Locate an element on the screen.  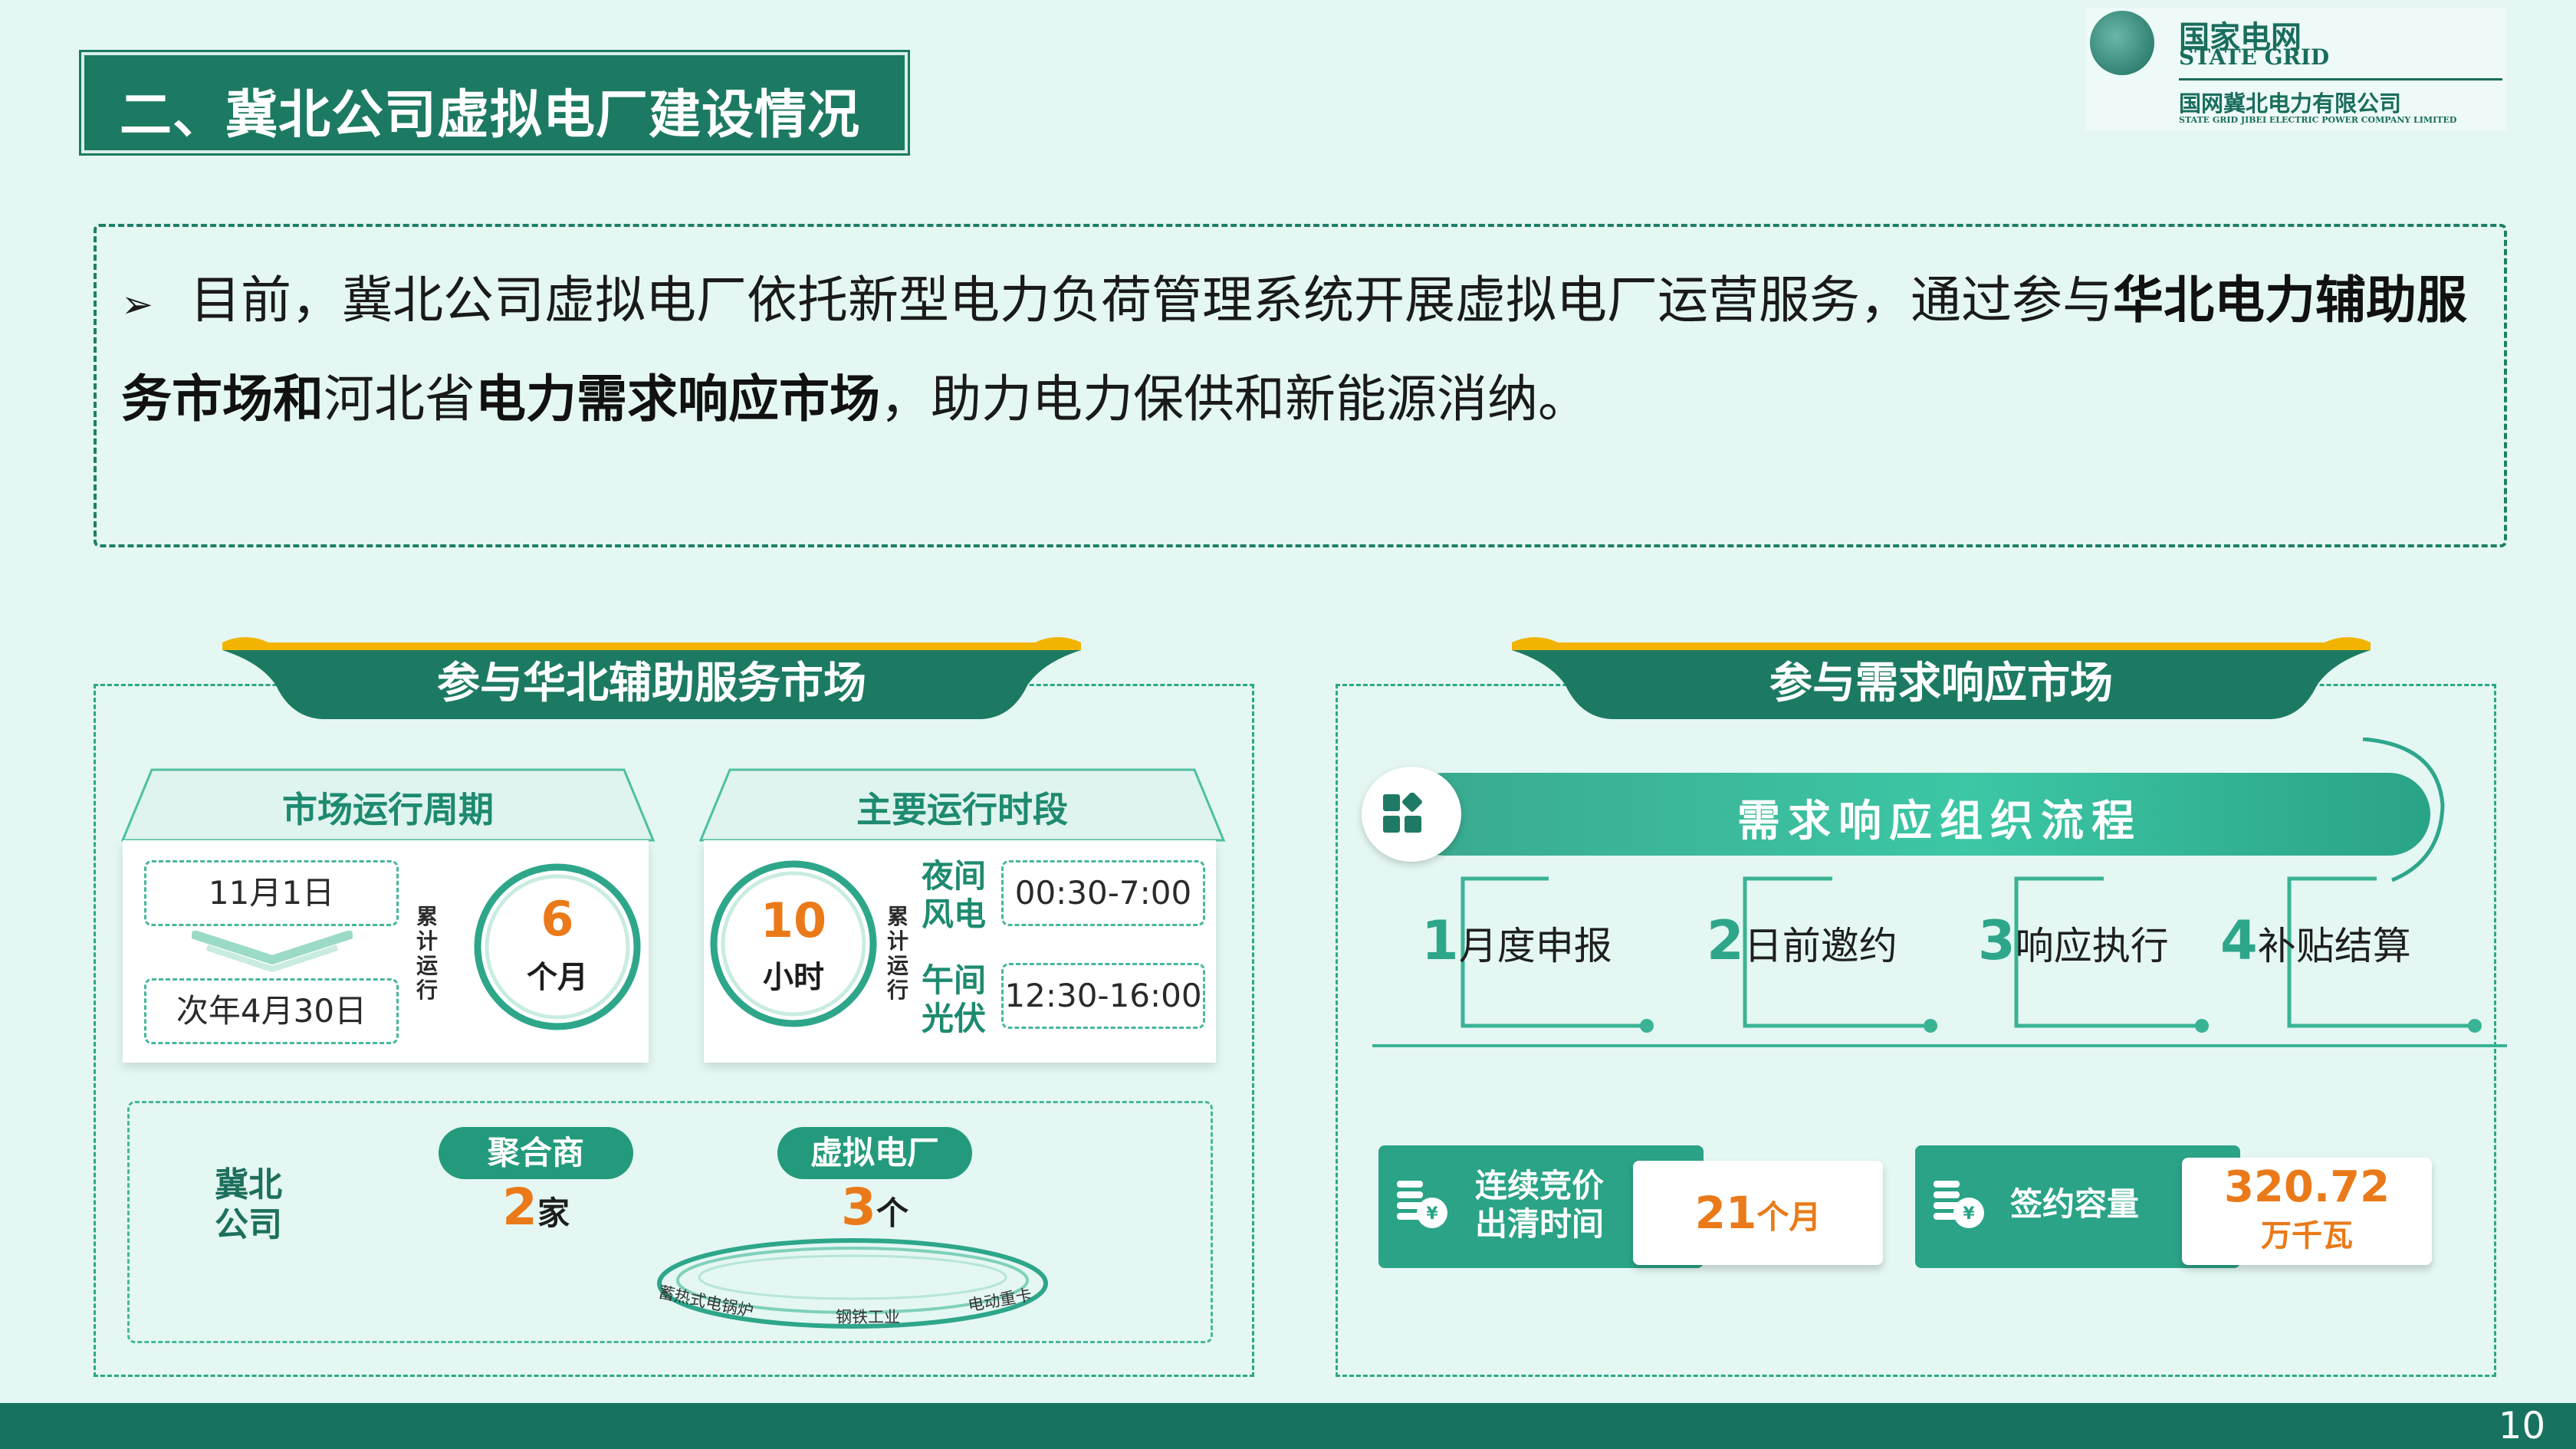
step-3-num: 3 is located at coordinates (1997, 941).